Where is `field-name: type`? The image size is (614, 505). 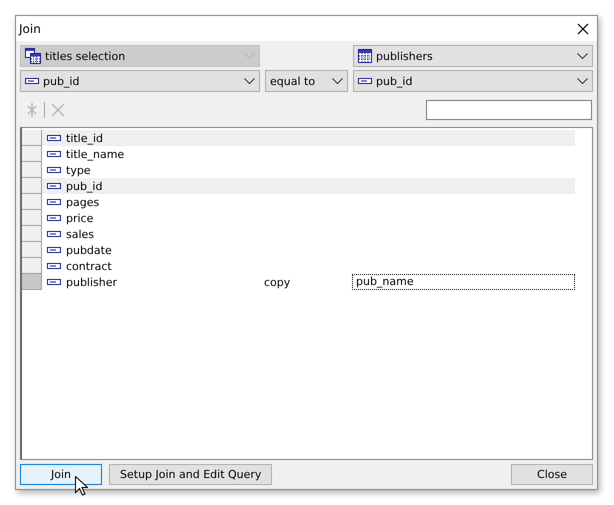
field-name: type is located at coordinates (78, 170).